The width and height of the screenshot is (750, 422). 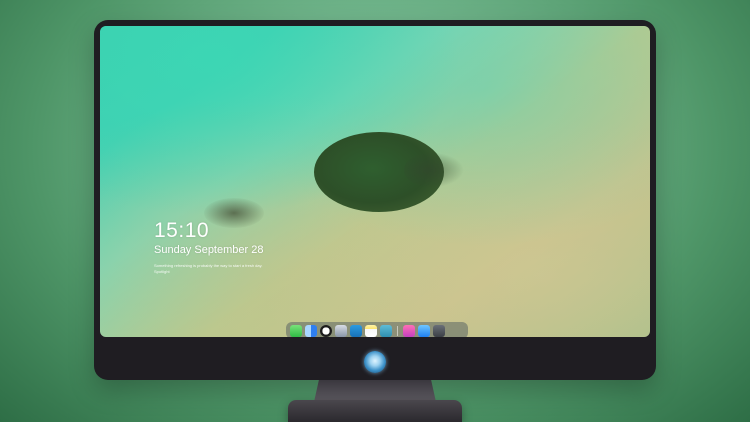 I want to click on island-wallpaper-element, so click(x=389, y=172).